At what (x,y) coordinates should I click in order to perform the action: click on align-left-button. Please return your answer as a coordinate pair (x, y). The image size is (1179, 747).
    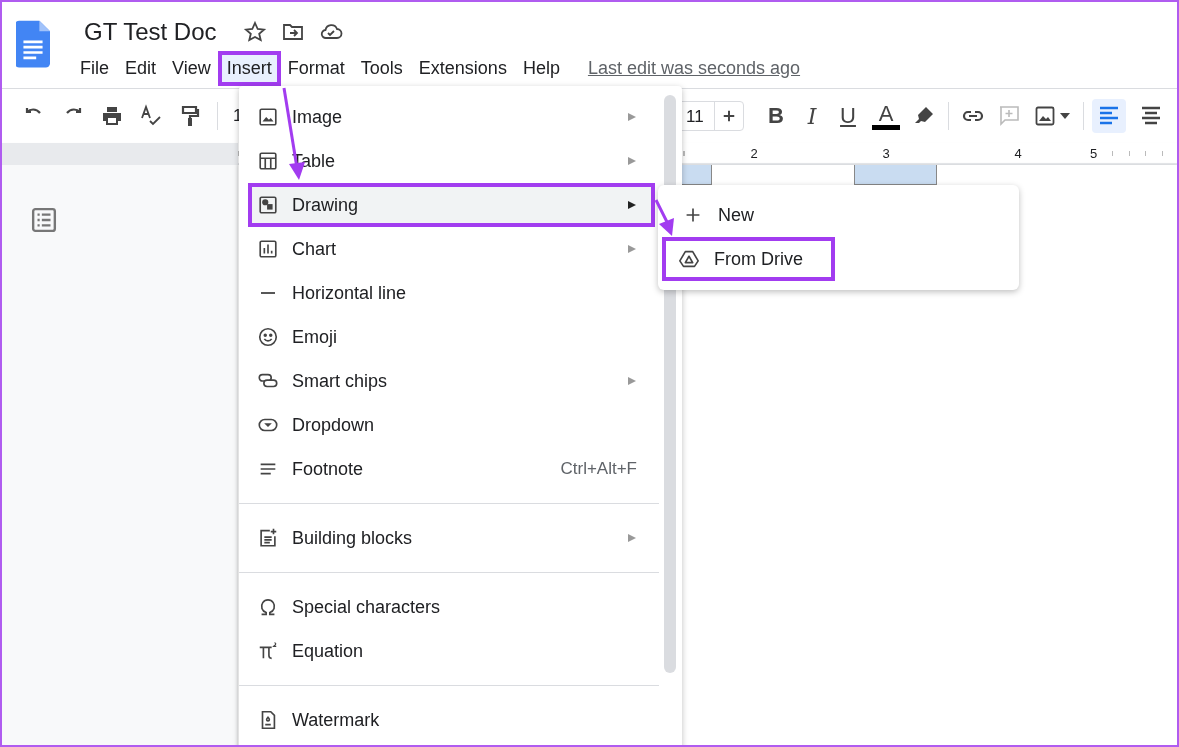
    Looking at the image, I should click on (1109, 116).